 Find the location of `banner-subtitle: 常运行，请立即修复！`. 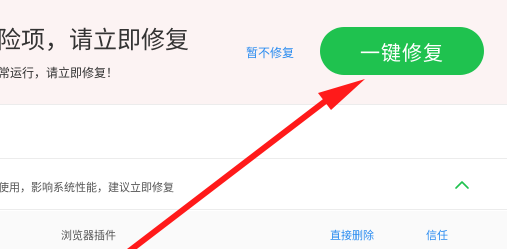

banner-subtitle: 常运行，请立即修复！ is located at coordinates (59, 73).